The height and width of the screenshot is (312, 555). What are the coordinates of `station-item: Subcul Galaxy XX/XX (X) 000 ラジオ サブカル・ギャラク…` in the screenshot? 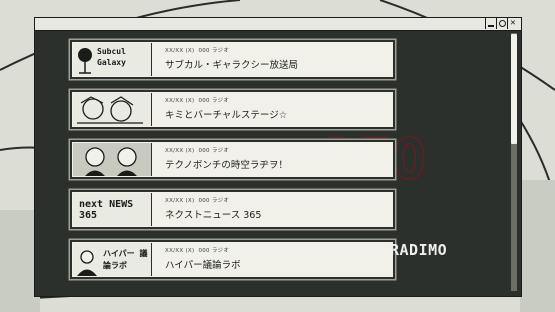 It's located at (232, 59).